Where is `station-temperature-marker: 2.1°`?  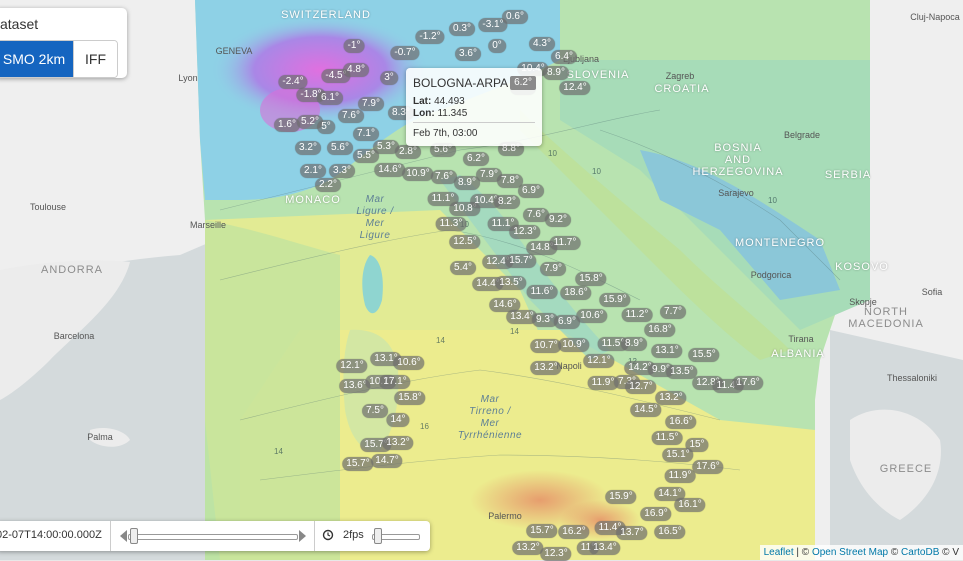 station-temperature-marker: 2.1° is located at coordinates (313, 171).